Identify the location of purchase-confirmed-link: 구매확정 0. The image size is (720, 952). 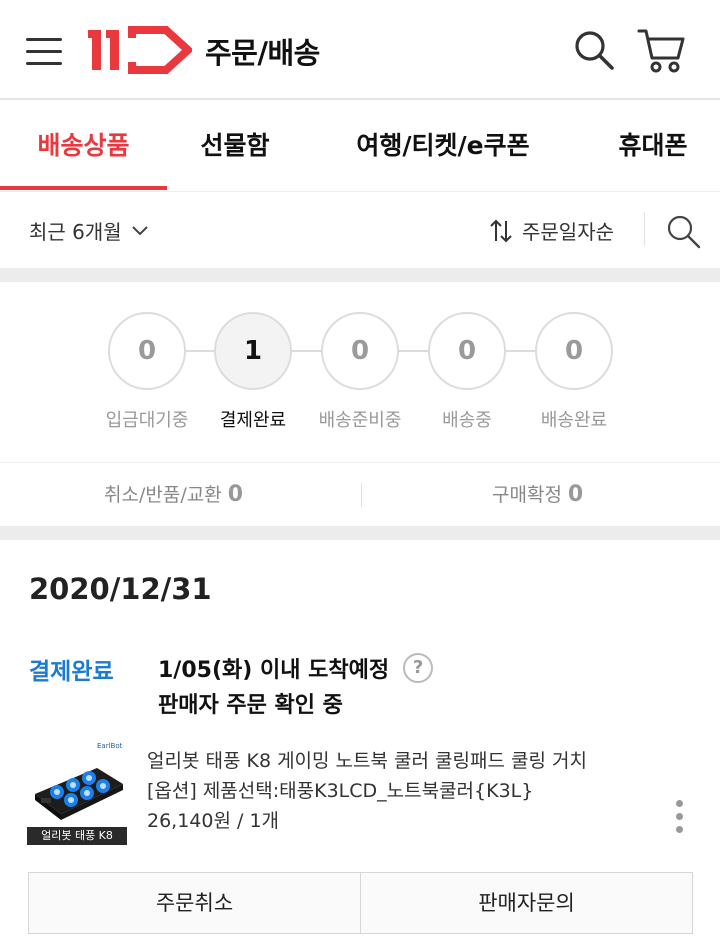
(537, 495).